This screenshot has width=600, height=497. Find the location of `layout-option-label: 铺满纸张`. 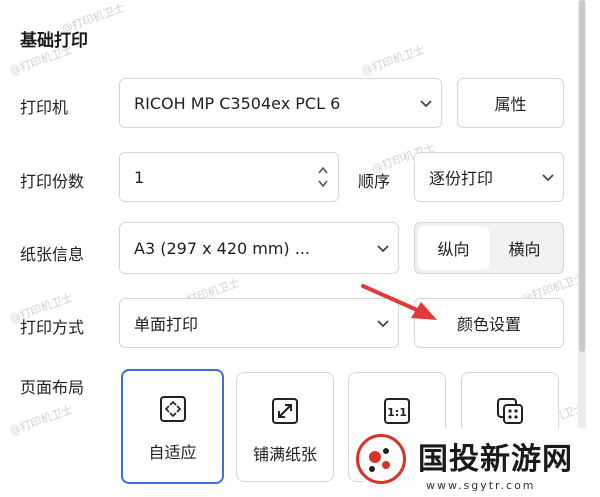

layout-option-label: 铺满纸张 is located at coordinates (284, 454).